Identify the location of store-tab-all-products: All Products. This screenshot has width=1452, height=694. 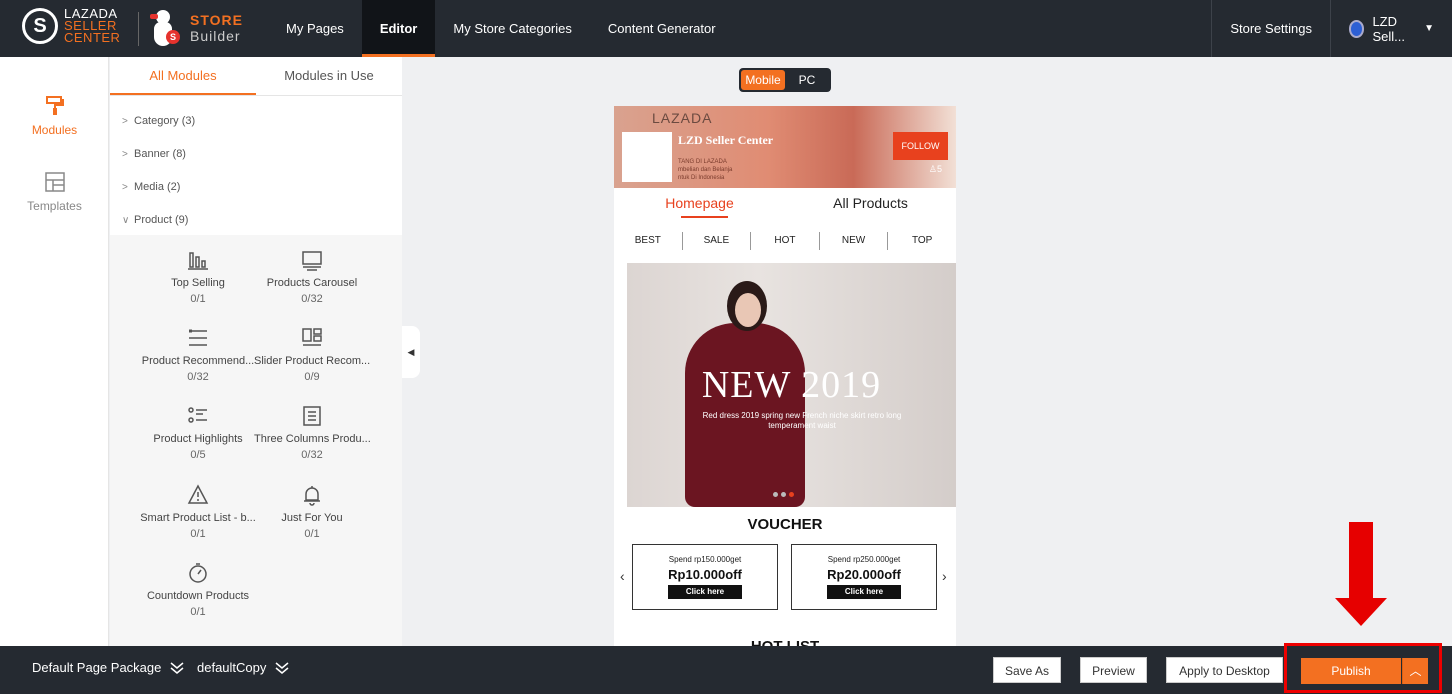
(870, 205).